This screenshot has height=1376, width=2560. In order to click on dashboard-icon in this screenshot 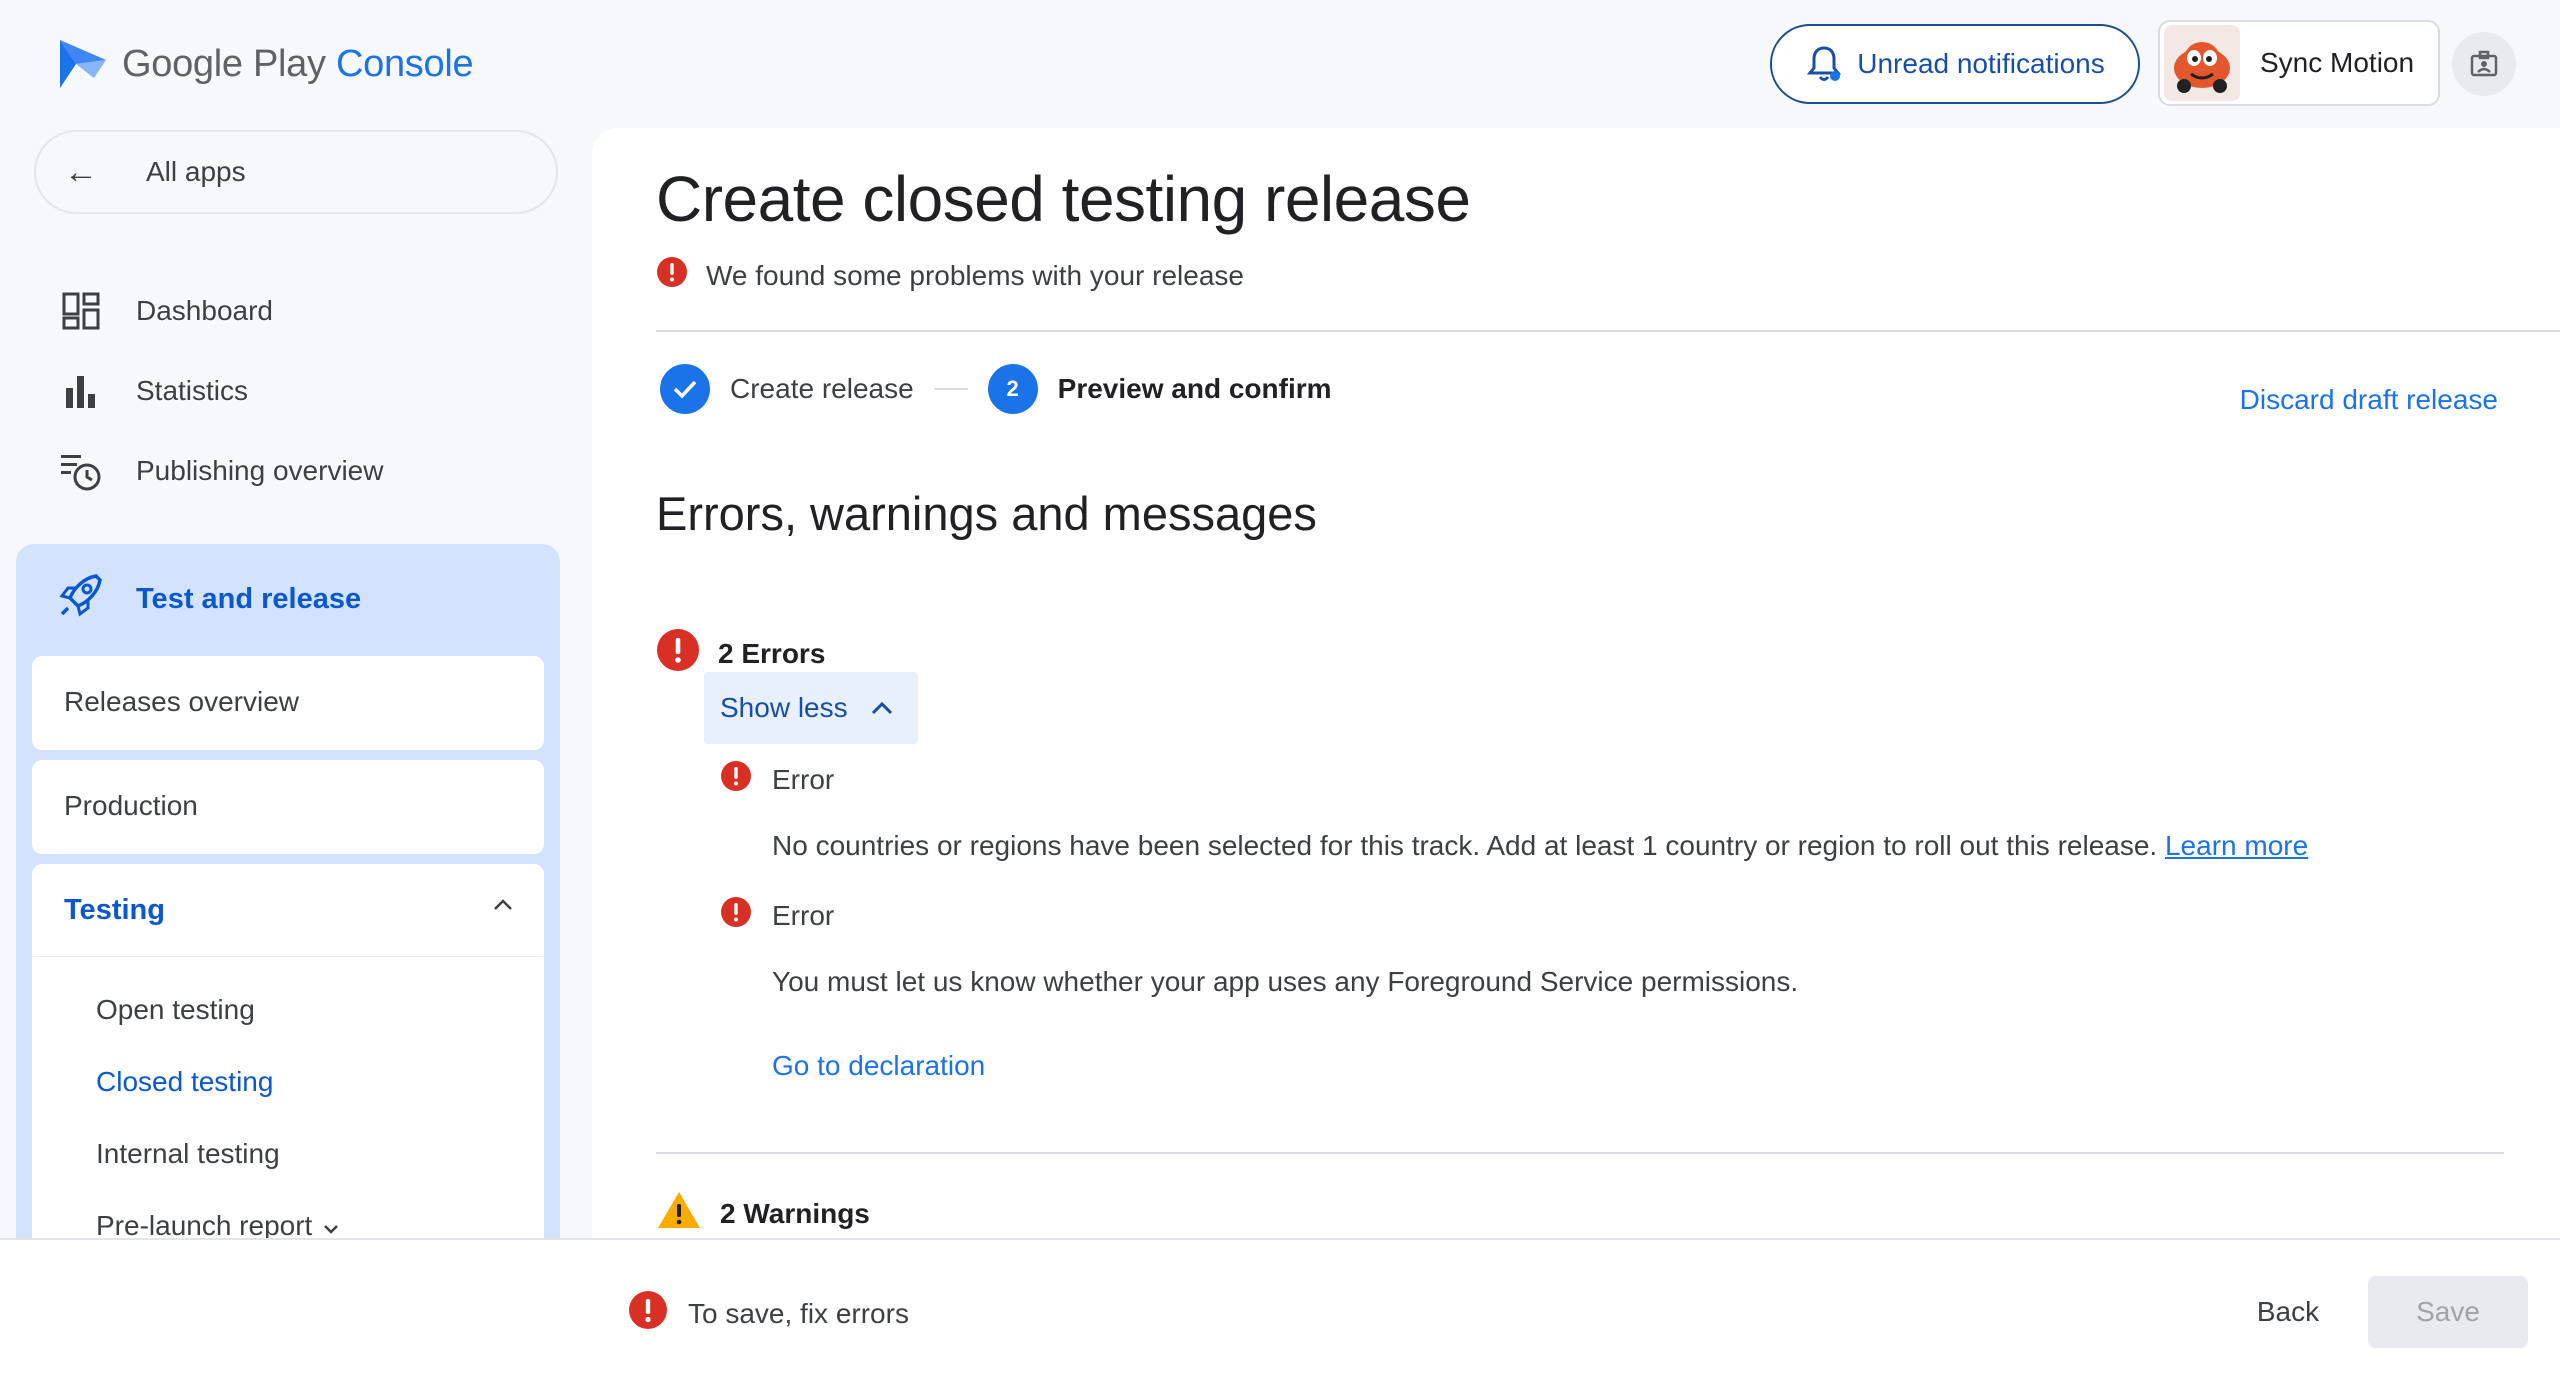, I will do `click(81, 311)`.